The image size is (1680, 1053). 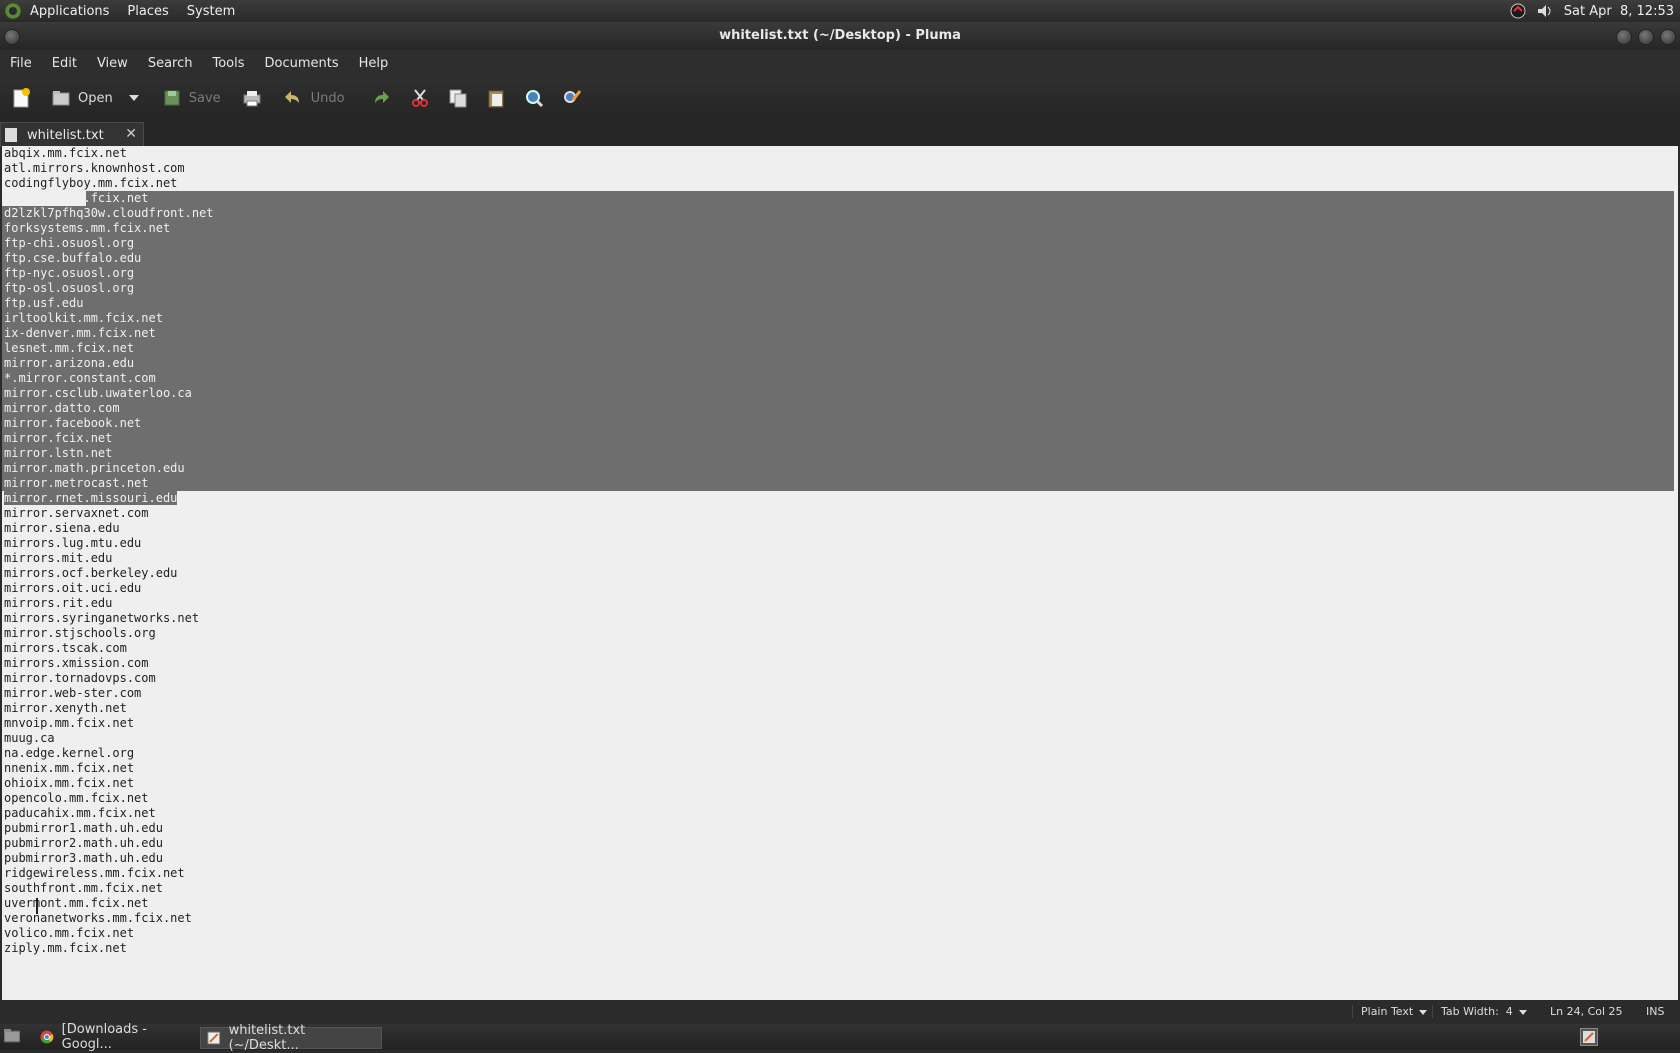 What do you see at coordinates (838, 273) in the screenshot?
I see `editor-line: ftp-nyc.osuosl.org` at bounding box center [838, 273].